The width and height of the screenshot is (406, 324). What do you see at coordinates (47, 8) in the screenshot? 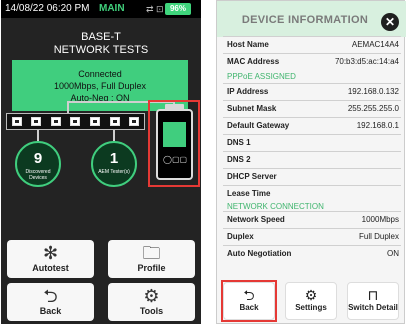
I see `status-datetime: 14/08/22 06:20 PM` at bounding box center [47, 8].